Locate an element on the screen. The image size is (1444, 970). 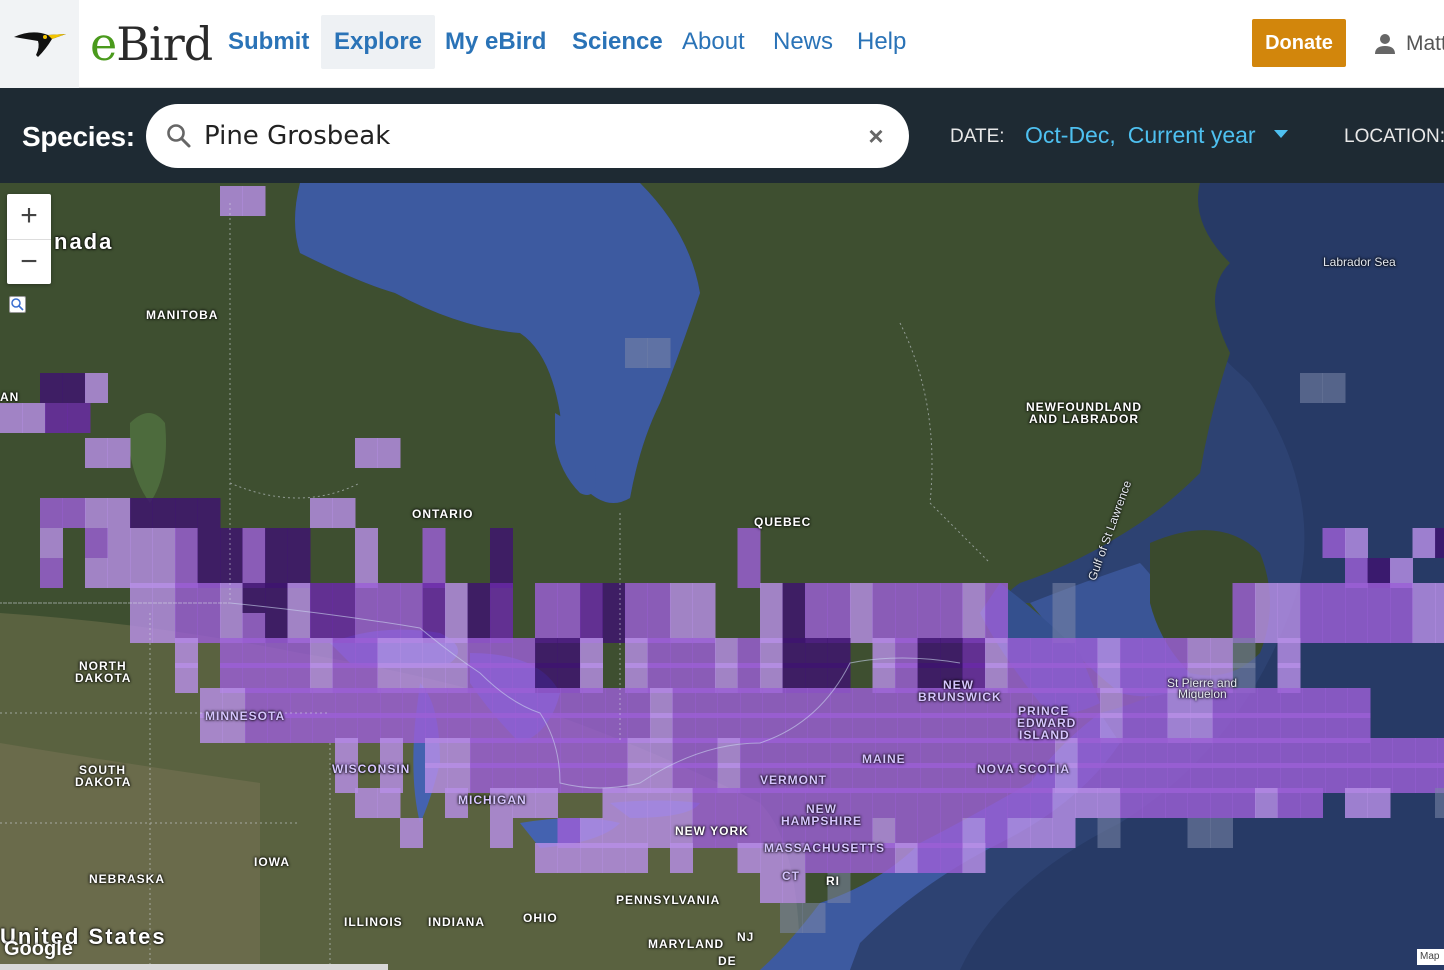
nav-explore: Explore is located at coordinates (378, 42).